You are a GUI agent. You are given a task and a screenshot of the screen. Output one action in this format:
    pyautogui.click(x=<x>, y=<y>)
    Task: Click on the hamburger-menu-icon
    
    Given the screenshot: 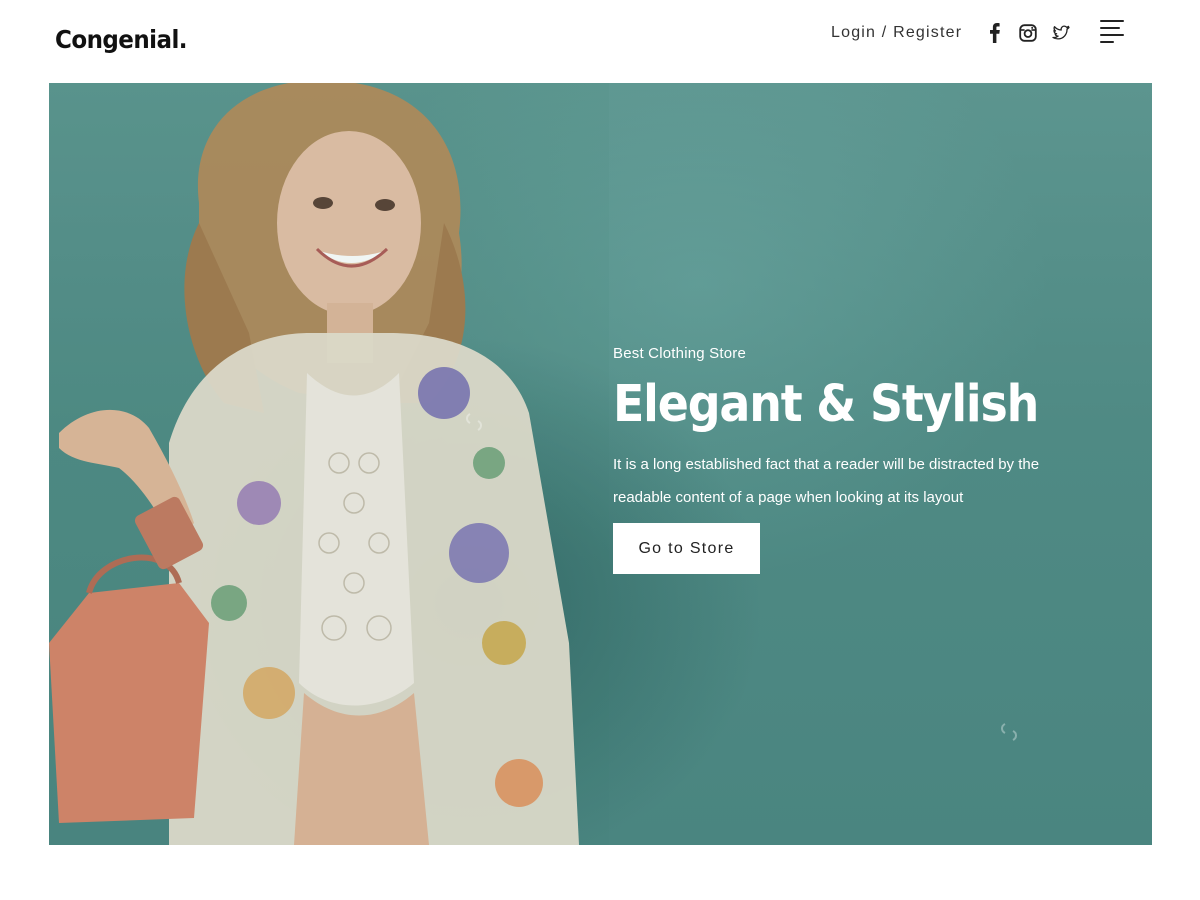 What is the action you would take?
    pyautogui.click(x=1112, y=32)
    